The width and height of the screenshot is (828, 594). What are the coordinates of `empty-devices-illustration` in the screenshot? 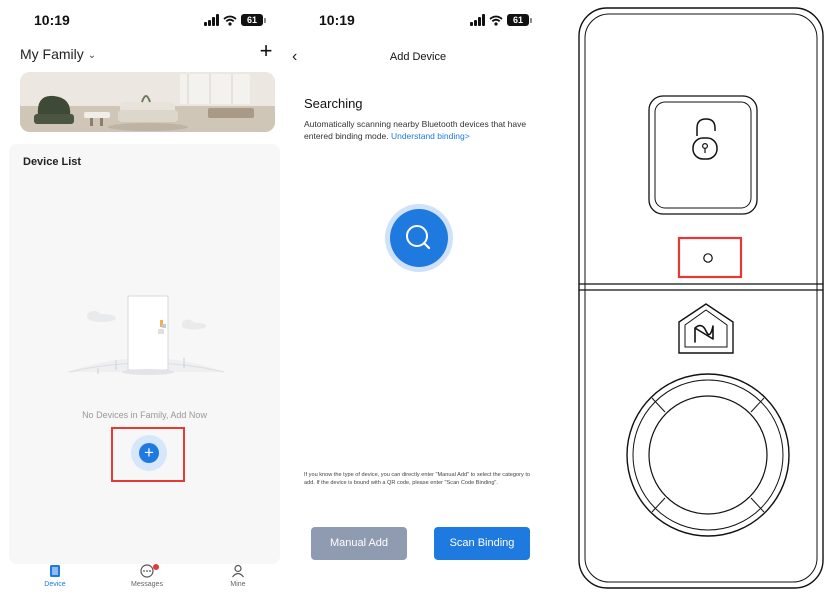 It's located at (146, 335).